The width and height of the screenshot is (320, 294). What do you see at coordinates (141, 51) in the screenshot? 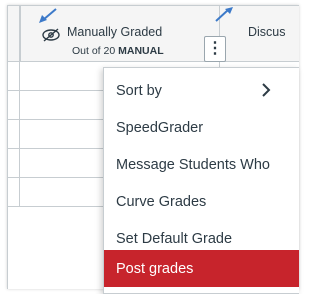
I see `column-grade-type: MANUAL` at bounding box center [141, 51].